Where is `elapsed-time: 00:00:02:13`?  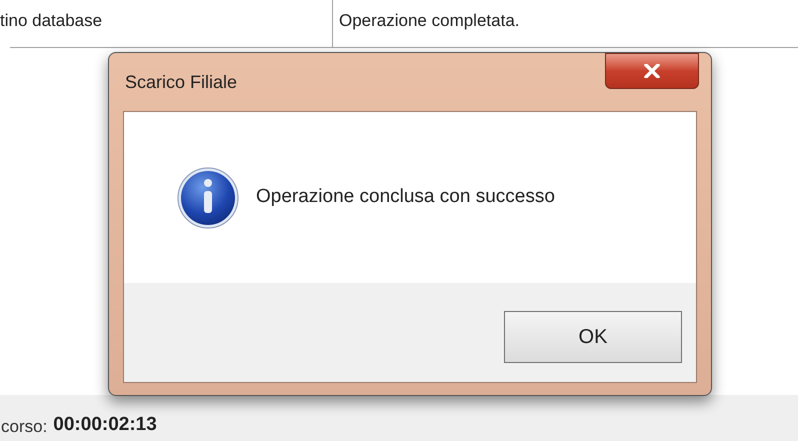 elapsed-time: 00:00:02:13 is located at coordinates (105, 424).